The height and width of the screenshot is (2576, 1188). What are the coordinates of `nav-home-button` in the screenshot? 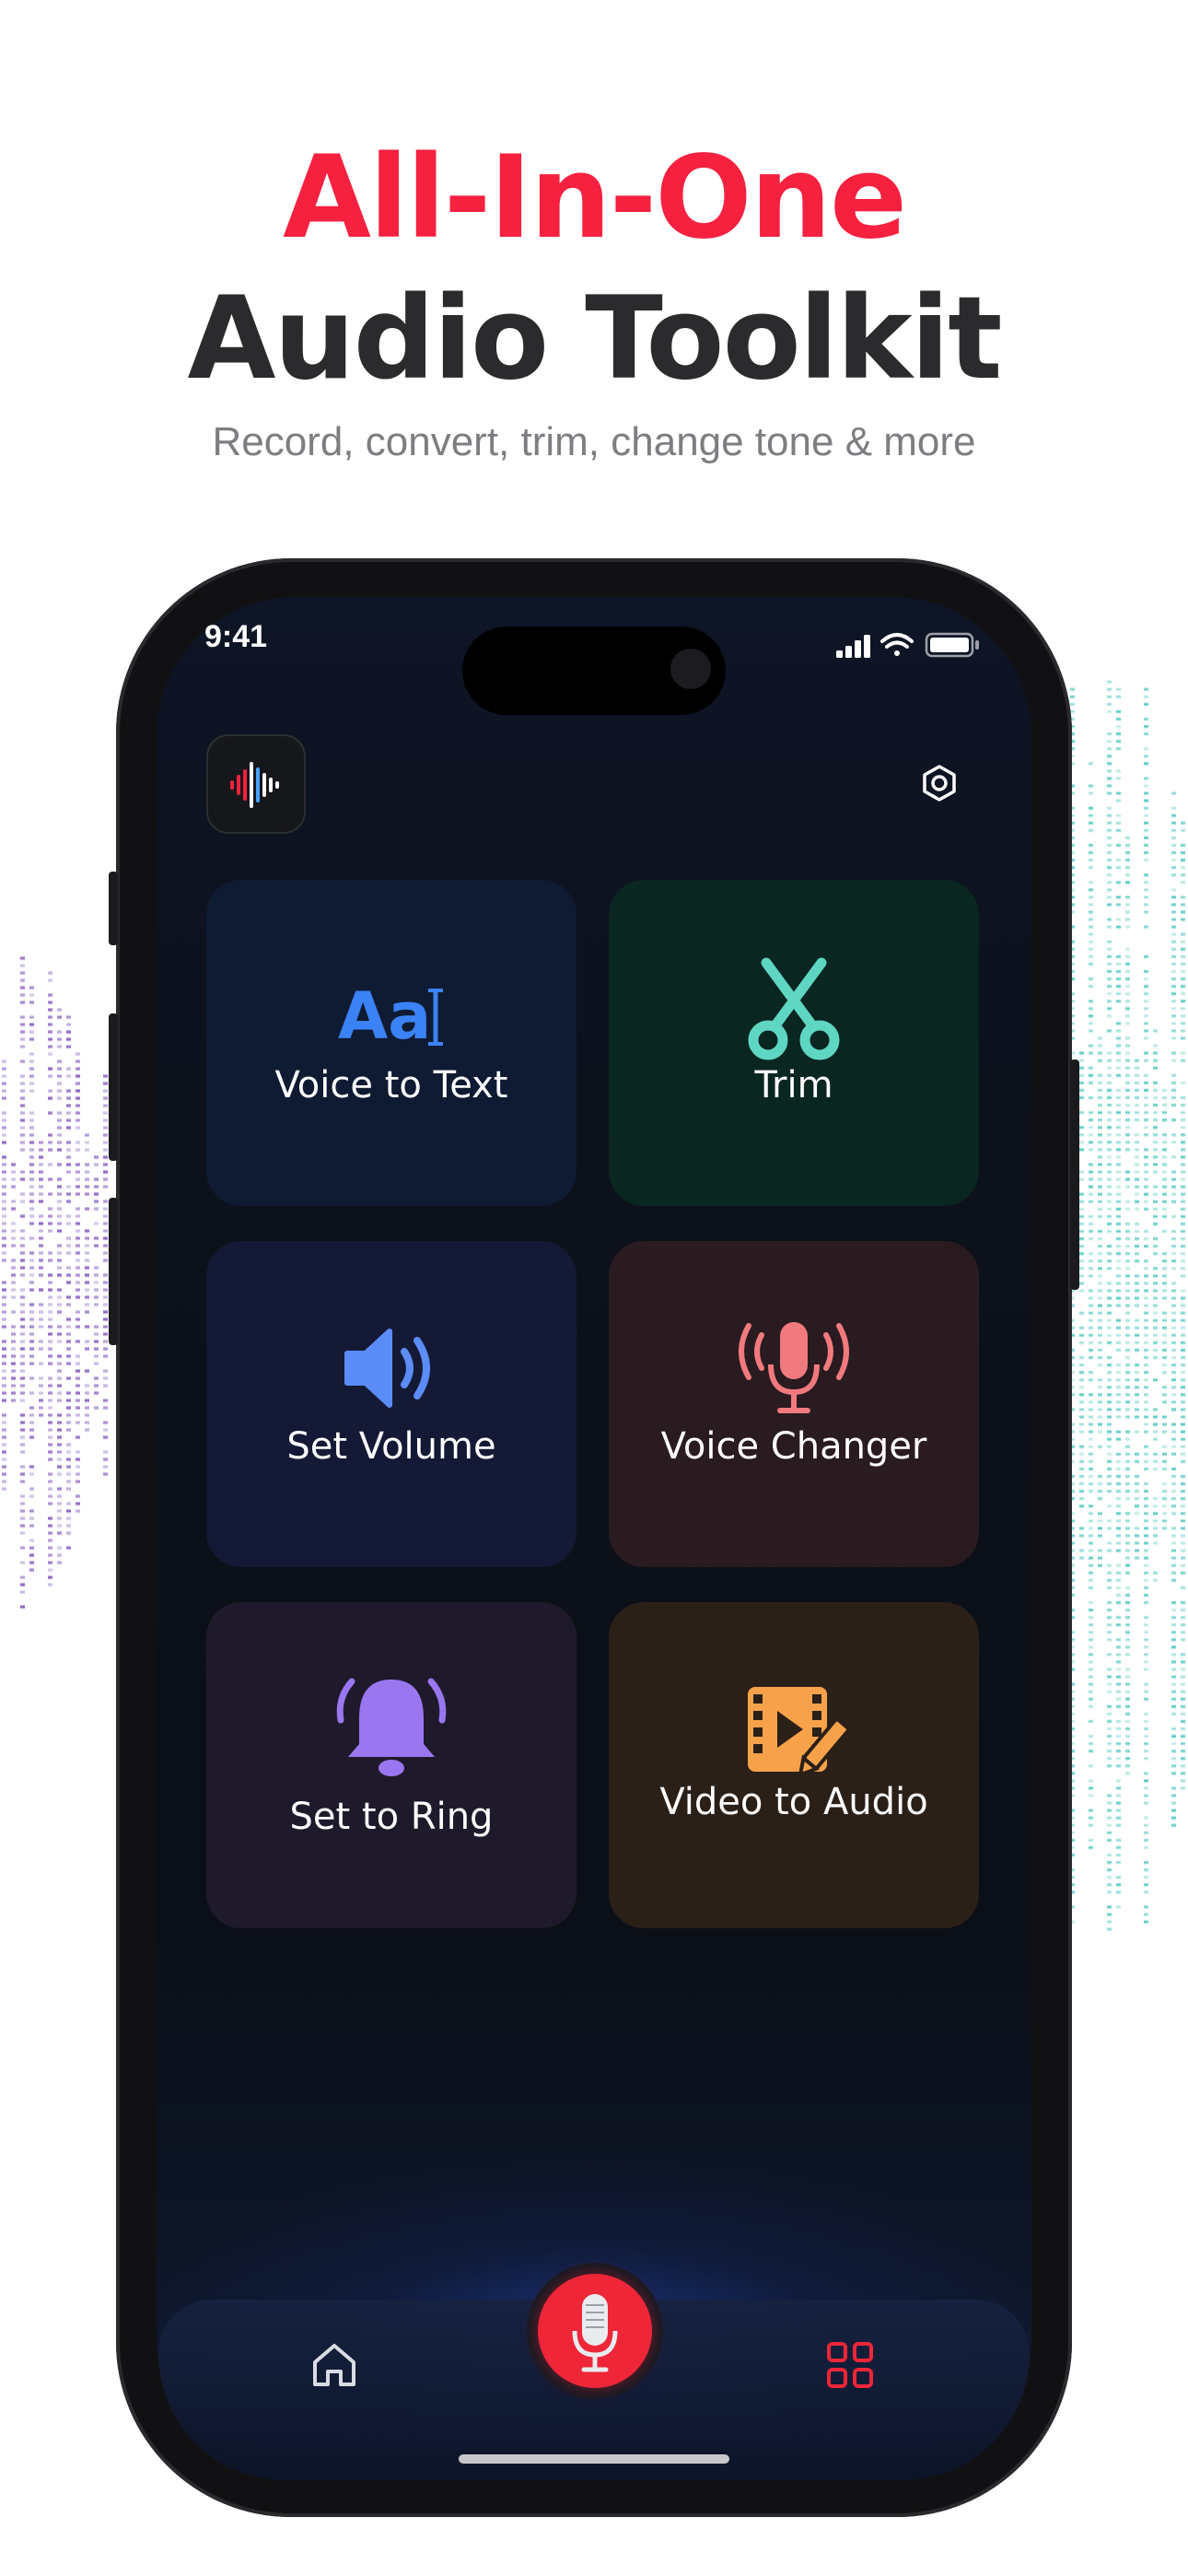 It's located at (335, 2365).